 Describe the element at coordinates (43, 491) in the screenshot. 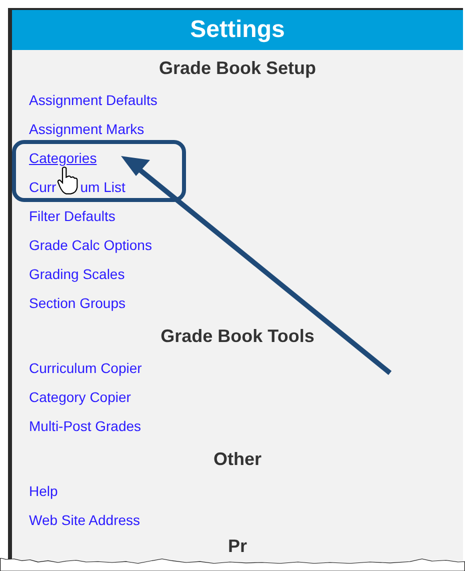

I see `settings-link: Help` at that location.